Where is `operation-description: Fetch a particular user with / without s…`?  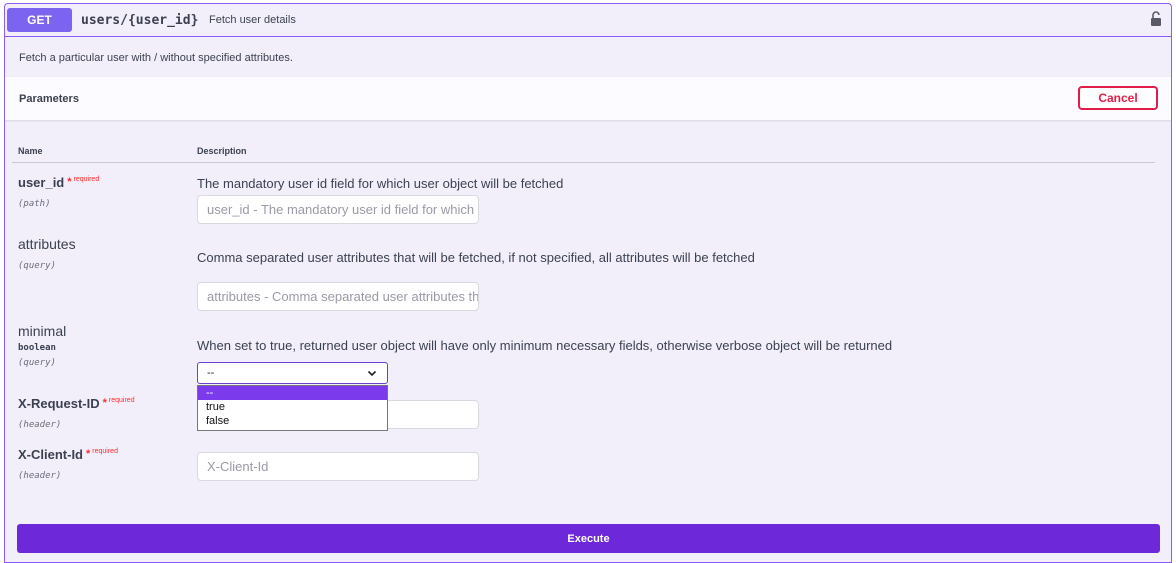 operation-description: Fetch a particular user with / without s… is located at coordinates (588, 57).